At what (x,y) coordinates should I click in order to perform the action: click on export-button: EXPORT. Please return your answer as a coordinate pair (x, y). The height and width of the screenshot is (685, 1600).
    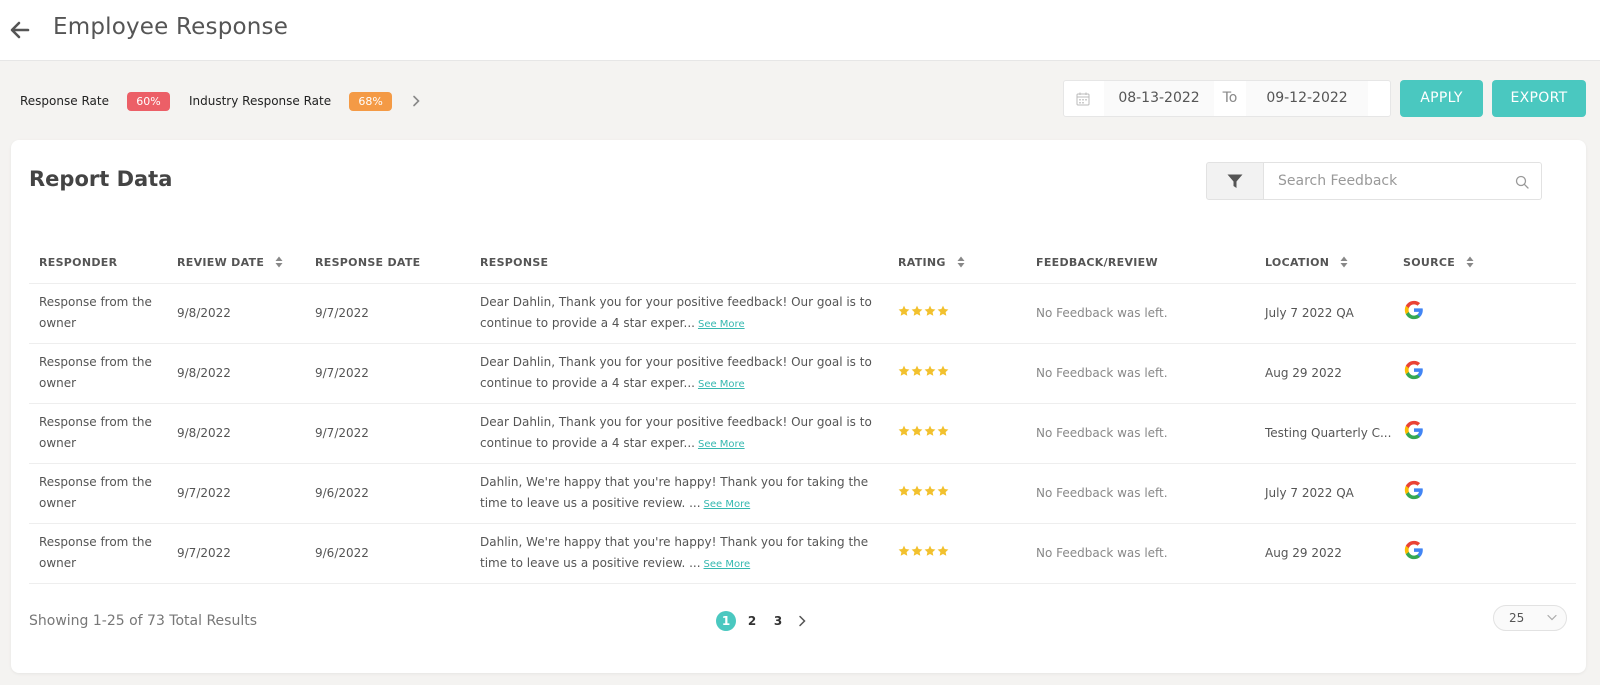
    Looking at the image, I should click on (1539, 98).